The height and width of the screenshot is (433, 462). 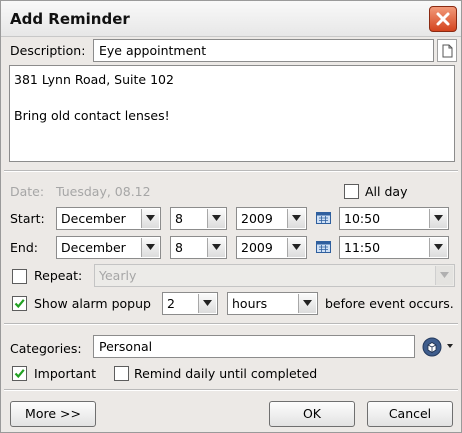 I want to click on document-icon, so click(x=447, y=51).